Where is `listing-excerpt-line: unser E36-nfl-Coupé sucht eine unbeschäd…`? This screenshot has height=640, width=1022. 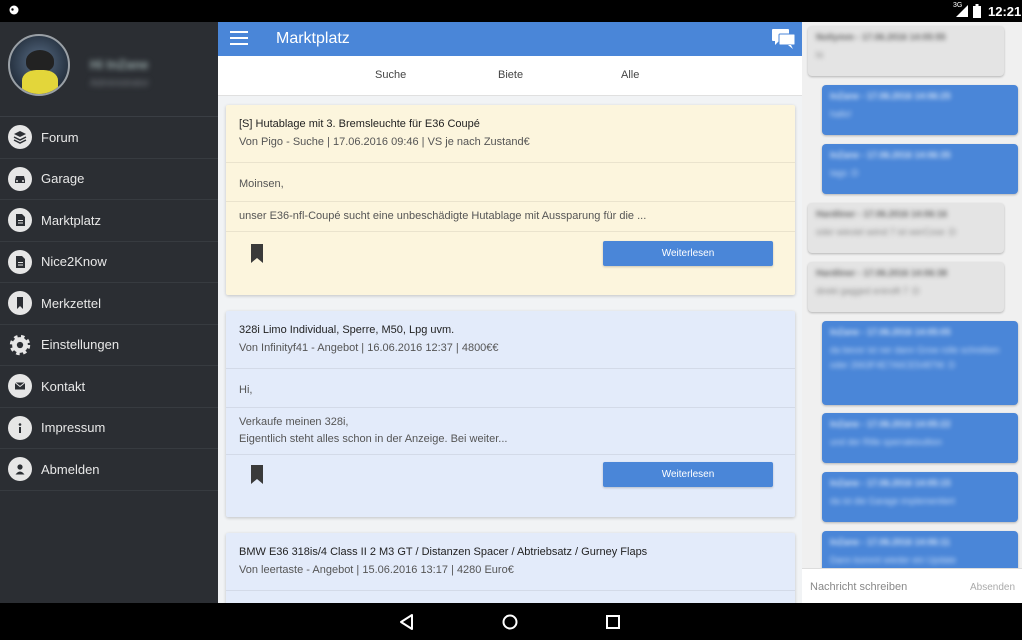 listing-excerpt-line: unser E36-nfl-Coupé sucht eine unbeschäd… is located at coordinates (443, 216).